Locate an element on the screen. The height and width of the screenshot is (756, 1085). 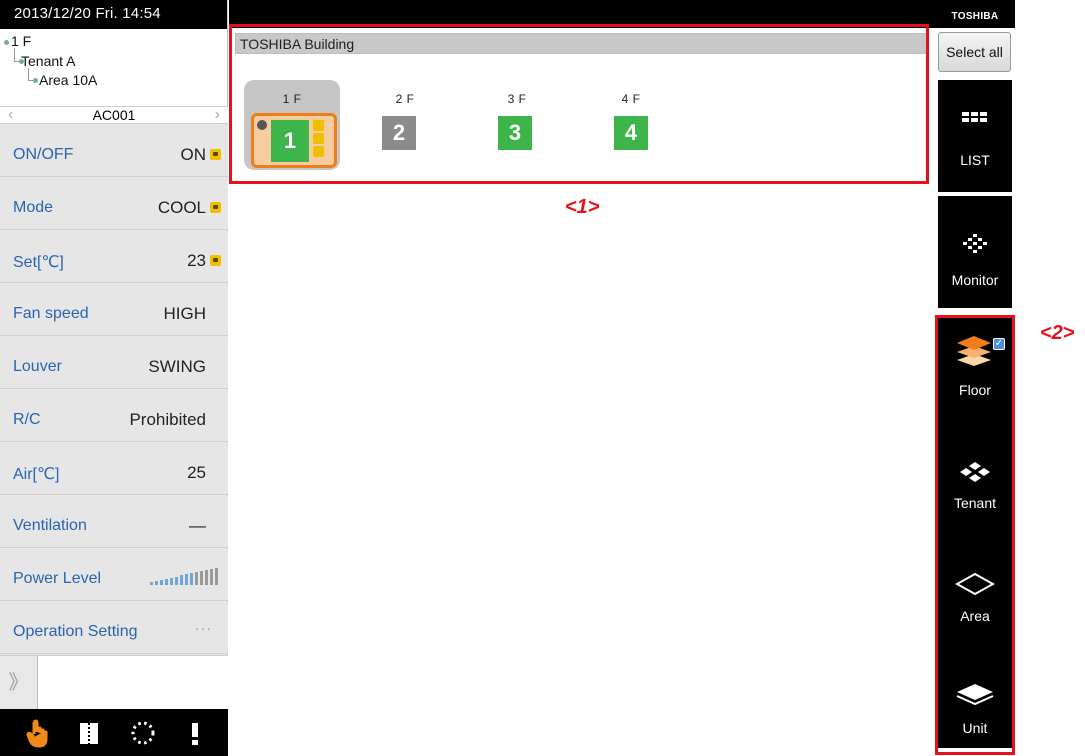
row-air-temp: Air[℃] 25 is located at coordinates (114, 469).